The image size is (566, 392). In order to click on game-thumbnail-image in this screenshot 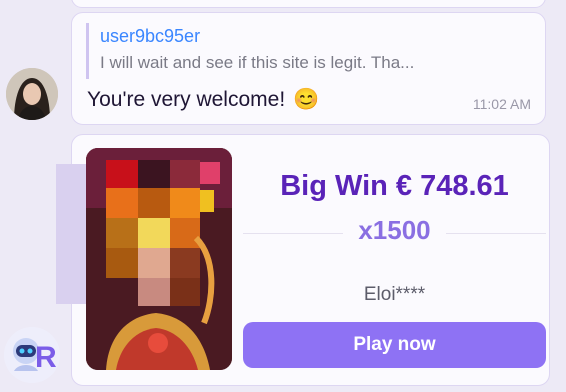, I will do `click(159, 259)`.